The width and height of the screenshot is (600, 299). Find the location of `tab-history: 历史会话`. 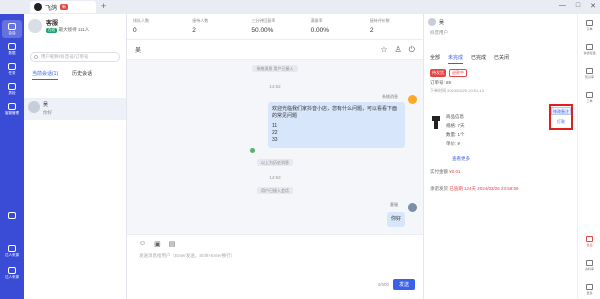

tab-history: 历史会话 is located at coordinates (82, 75).